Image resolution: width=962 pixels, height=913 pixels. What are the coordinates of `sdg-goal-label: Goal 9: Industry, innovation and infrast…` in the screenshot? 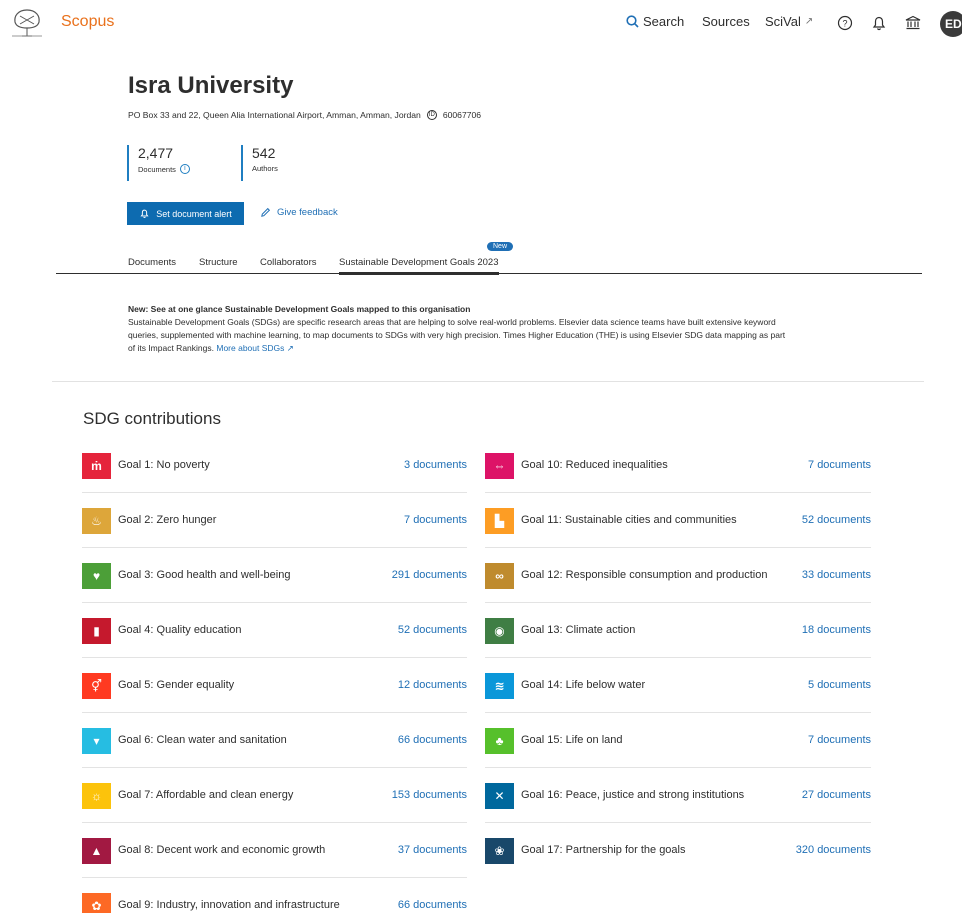 It's located at (229, 905).